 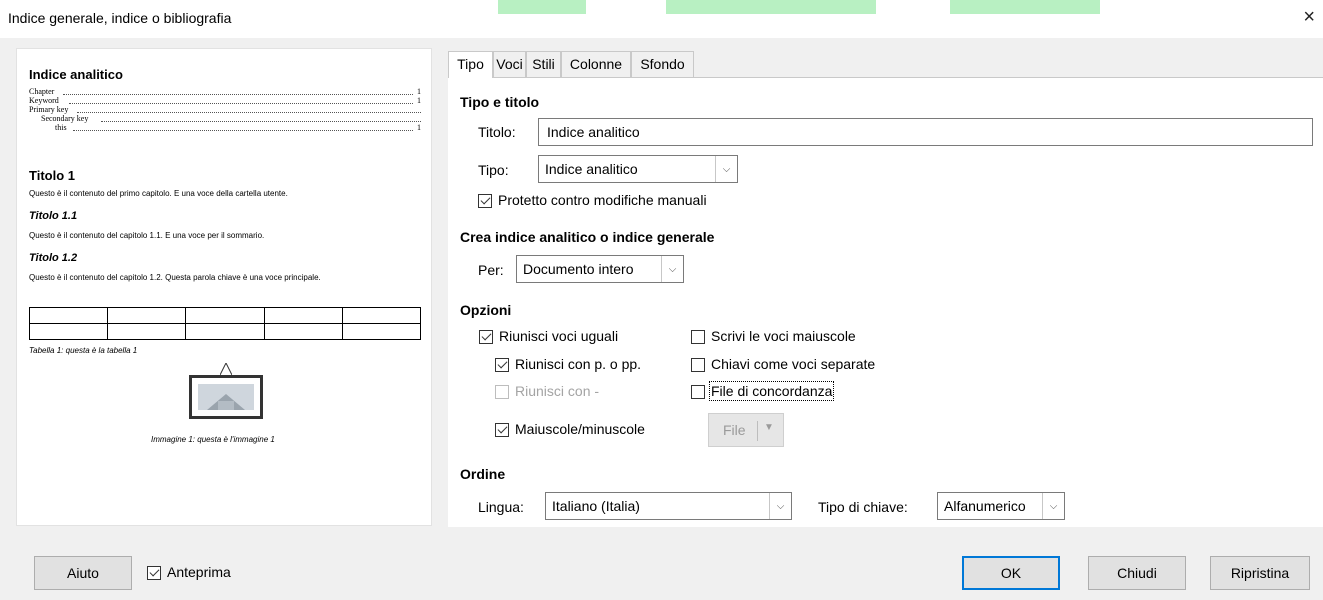 I want to click on preview-index-entry: this 1, so click(x=225, y=127).